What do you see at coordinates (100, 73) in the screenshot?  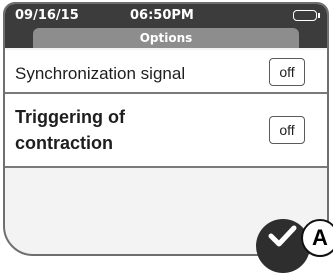 I see `option-label: Synchronization signal` at bounding box center [100, 73].